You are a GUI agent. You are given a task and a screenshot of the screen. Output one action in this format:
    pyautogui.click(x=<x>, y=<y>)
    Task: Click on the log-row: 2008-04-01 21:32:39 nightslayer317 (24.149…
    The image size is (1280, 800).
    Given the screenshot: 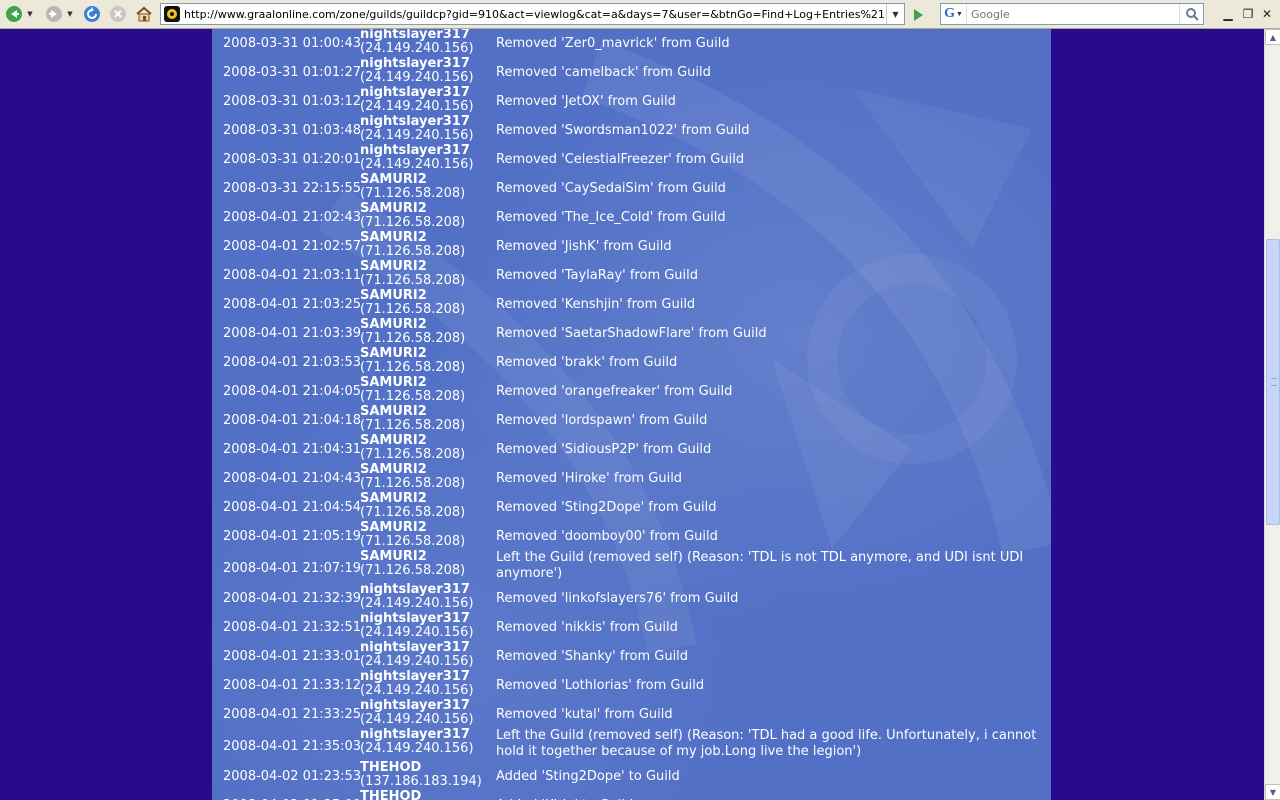 What is the action you would take?
    pyautogui.click(x=631, y=598)
    